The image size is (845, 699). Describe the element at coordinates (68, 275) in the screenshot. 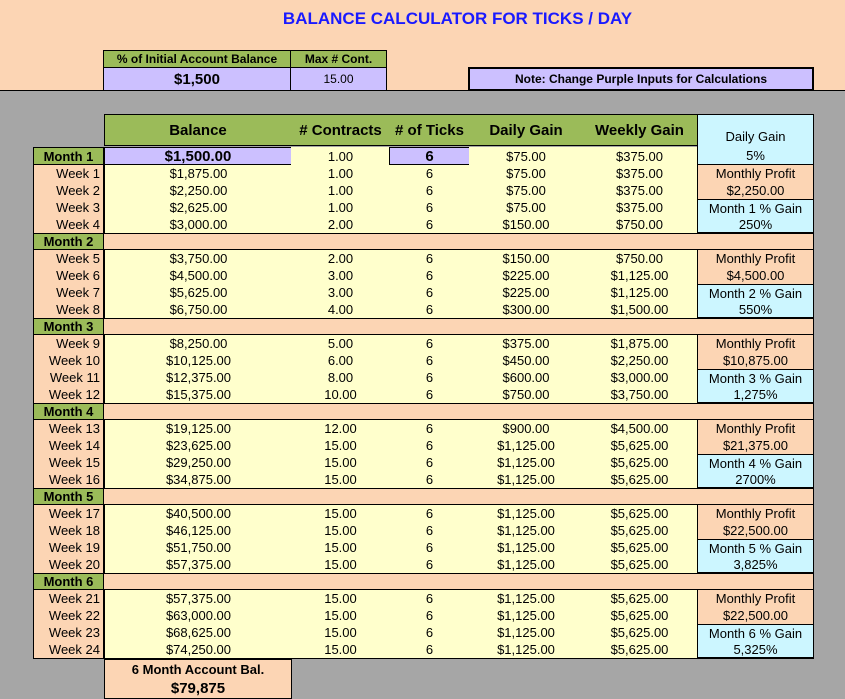

I see `week-label: Week 6` at that location.